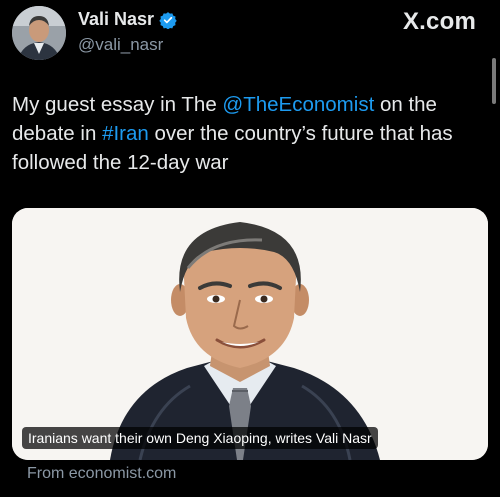  Describe the element at coordinates (101, 474) in the screenshot. I see `card-source: From economist.com` at that location.